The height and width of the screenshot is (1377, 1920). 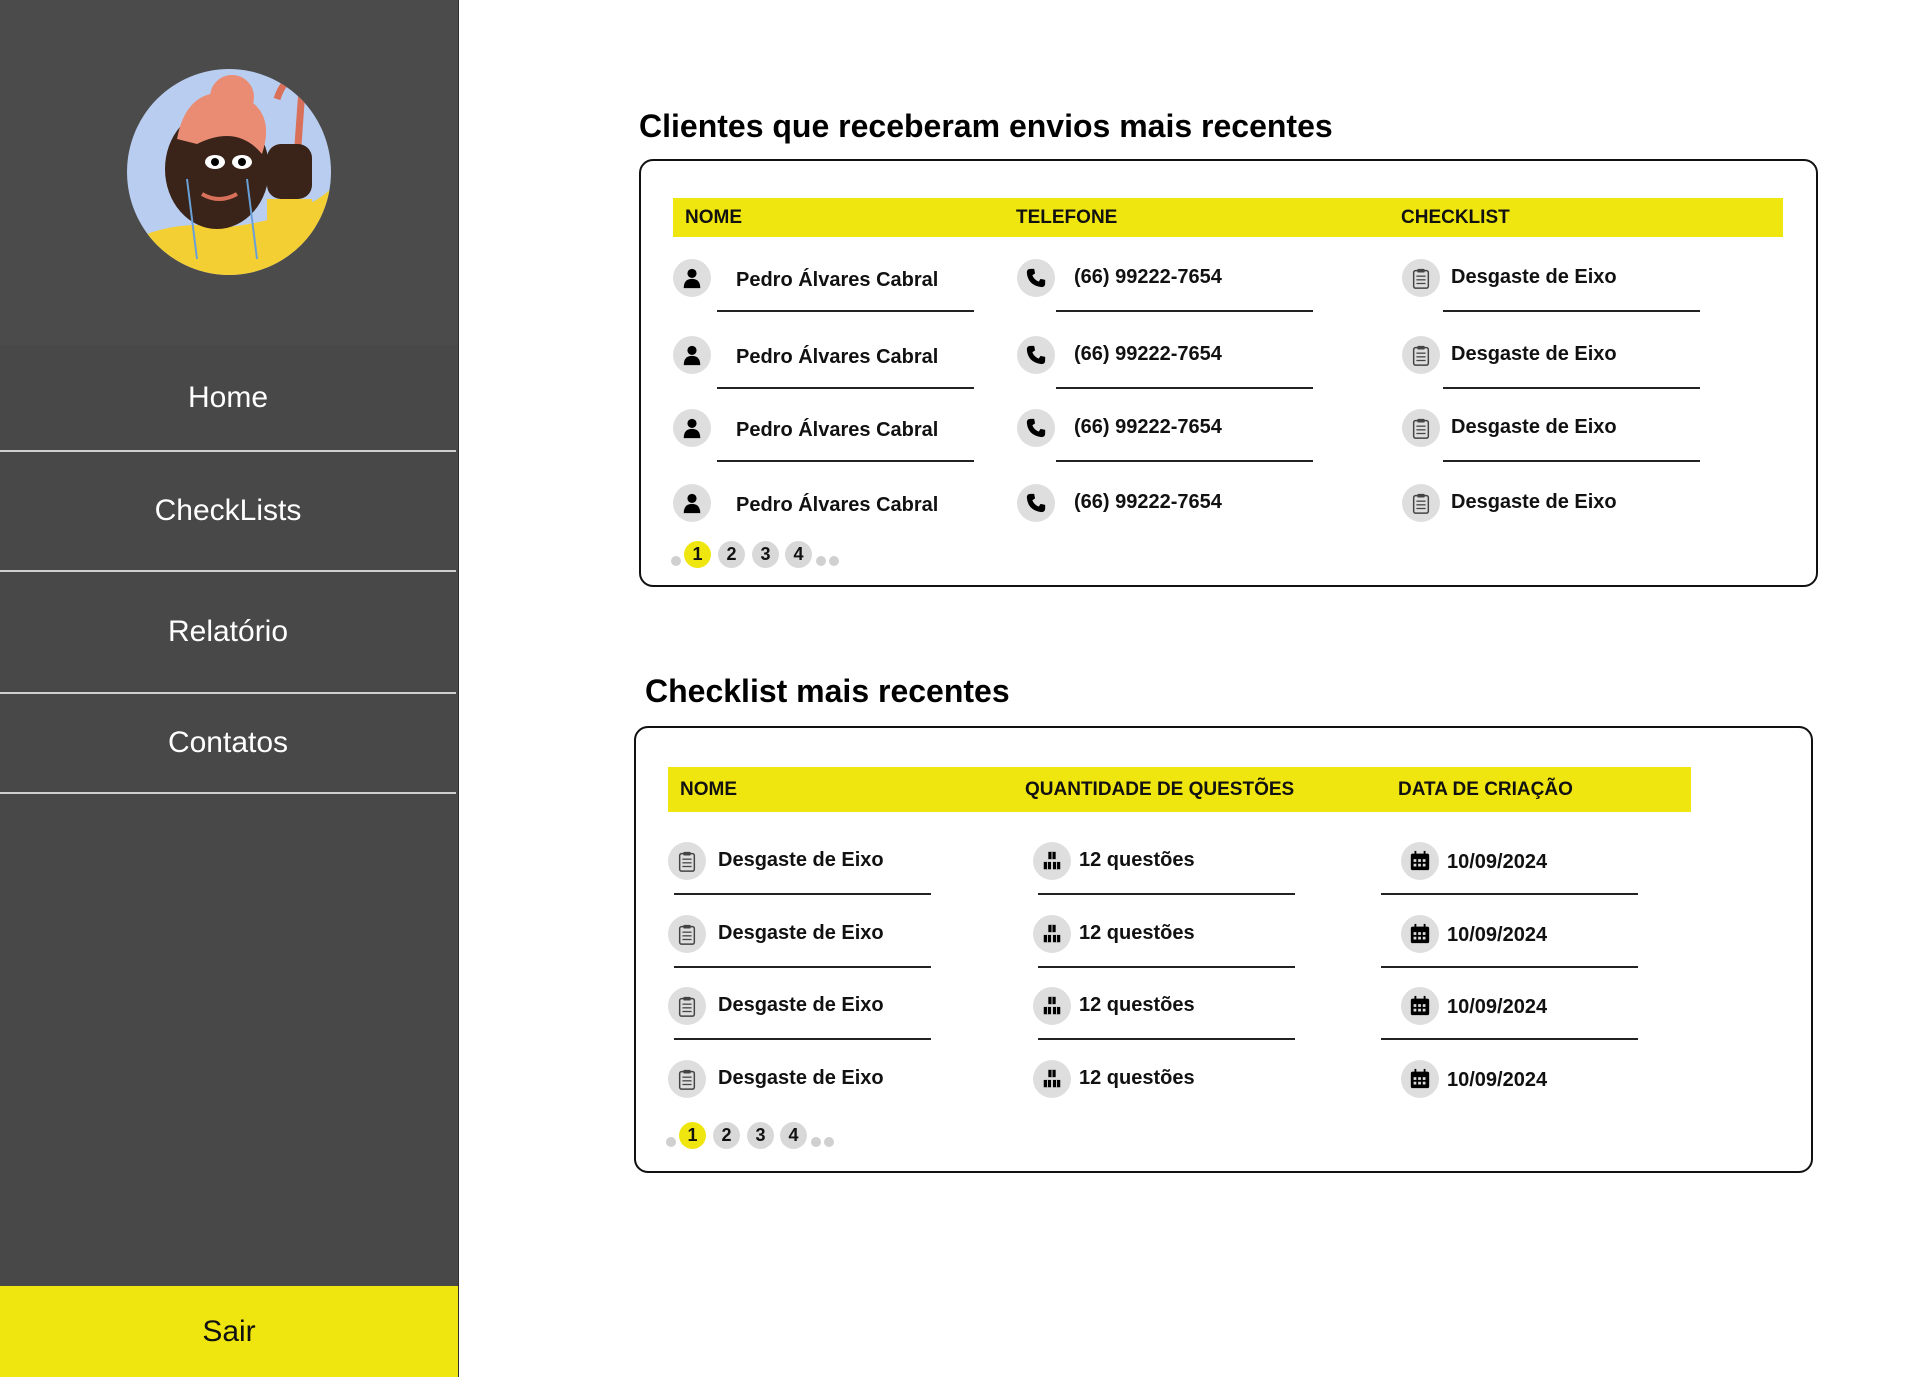 I want to click on nav-checklists: CheckLists, so click(x=228, y=512).